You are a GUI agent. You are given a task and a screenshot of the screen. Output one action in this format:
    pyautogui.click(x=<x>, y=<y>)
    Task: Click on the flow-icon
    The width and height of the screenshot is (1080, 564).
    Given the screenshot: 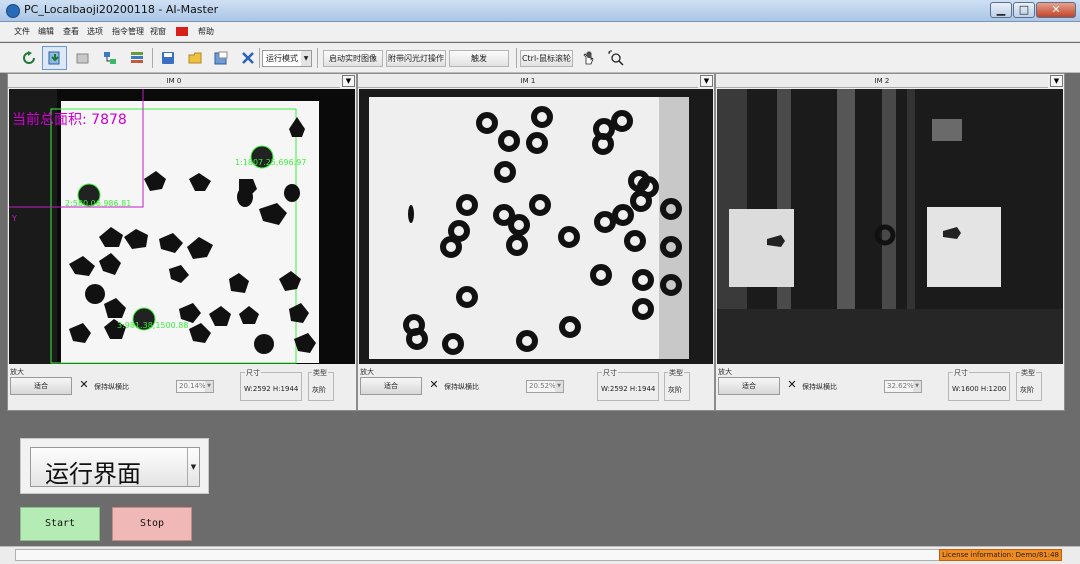 What is the action you would take?
    pyautogui.click(x=109, y=58)
    